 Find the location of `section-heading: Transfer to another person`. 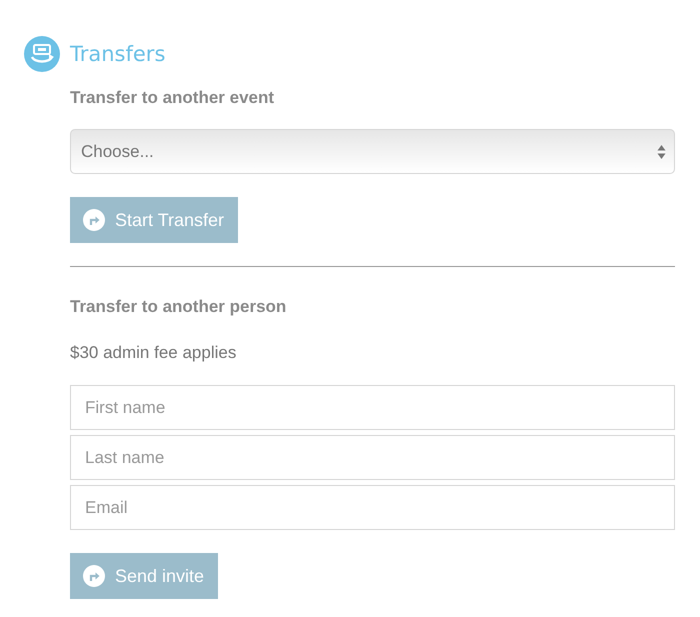

section-heading: Transfer to another person is located at coordinates (179, 307).